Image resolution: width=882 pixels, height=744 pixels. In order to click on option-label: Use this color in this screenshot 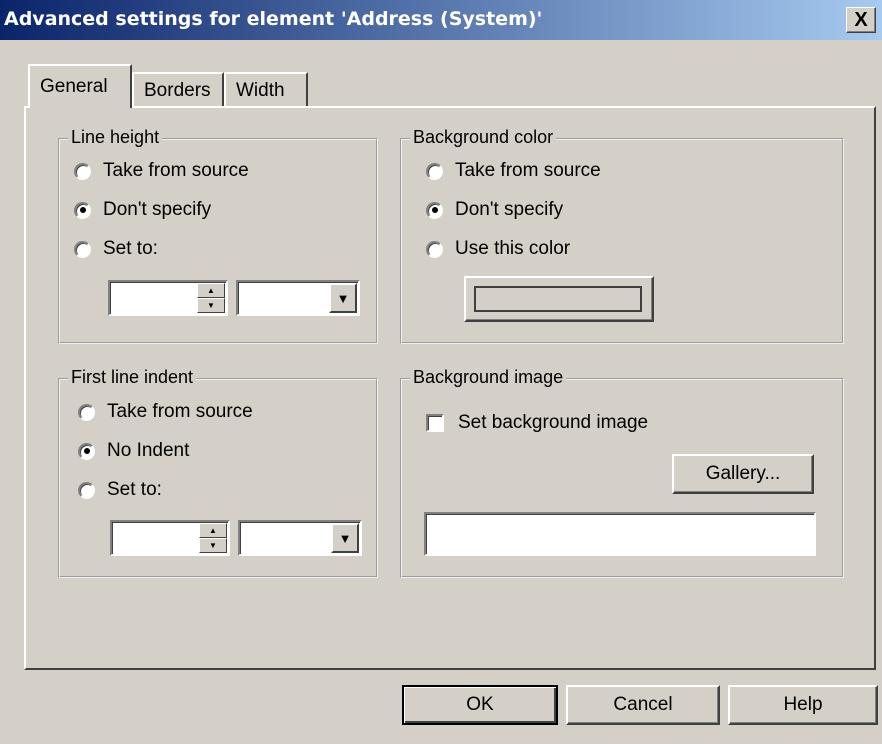, I will do `click(513, 248)`.